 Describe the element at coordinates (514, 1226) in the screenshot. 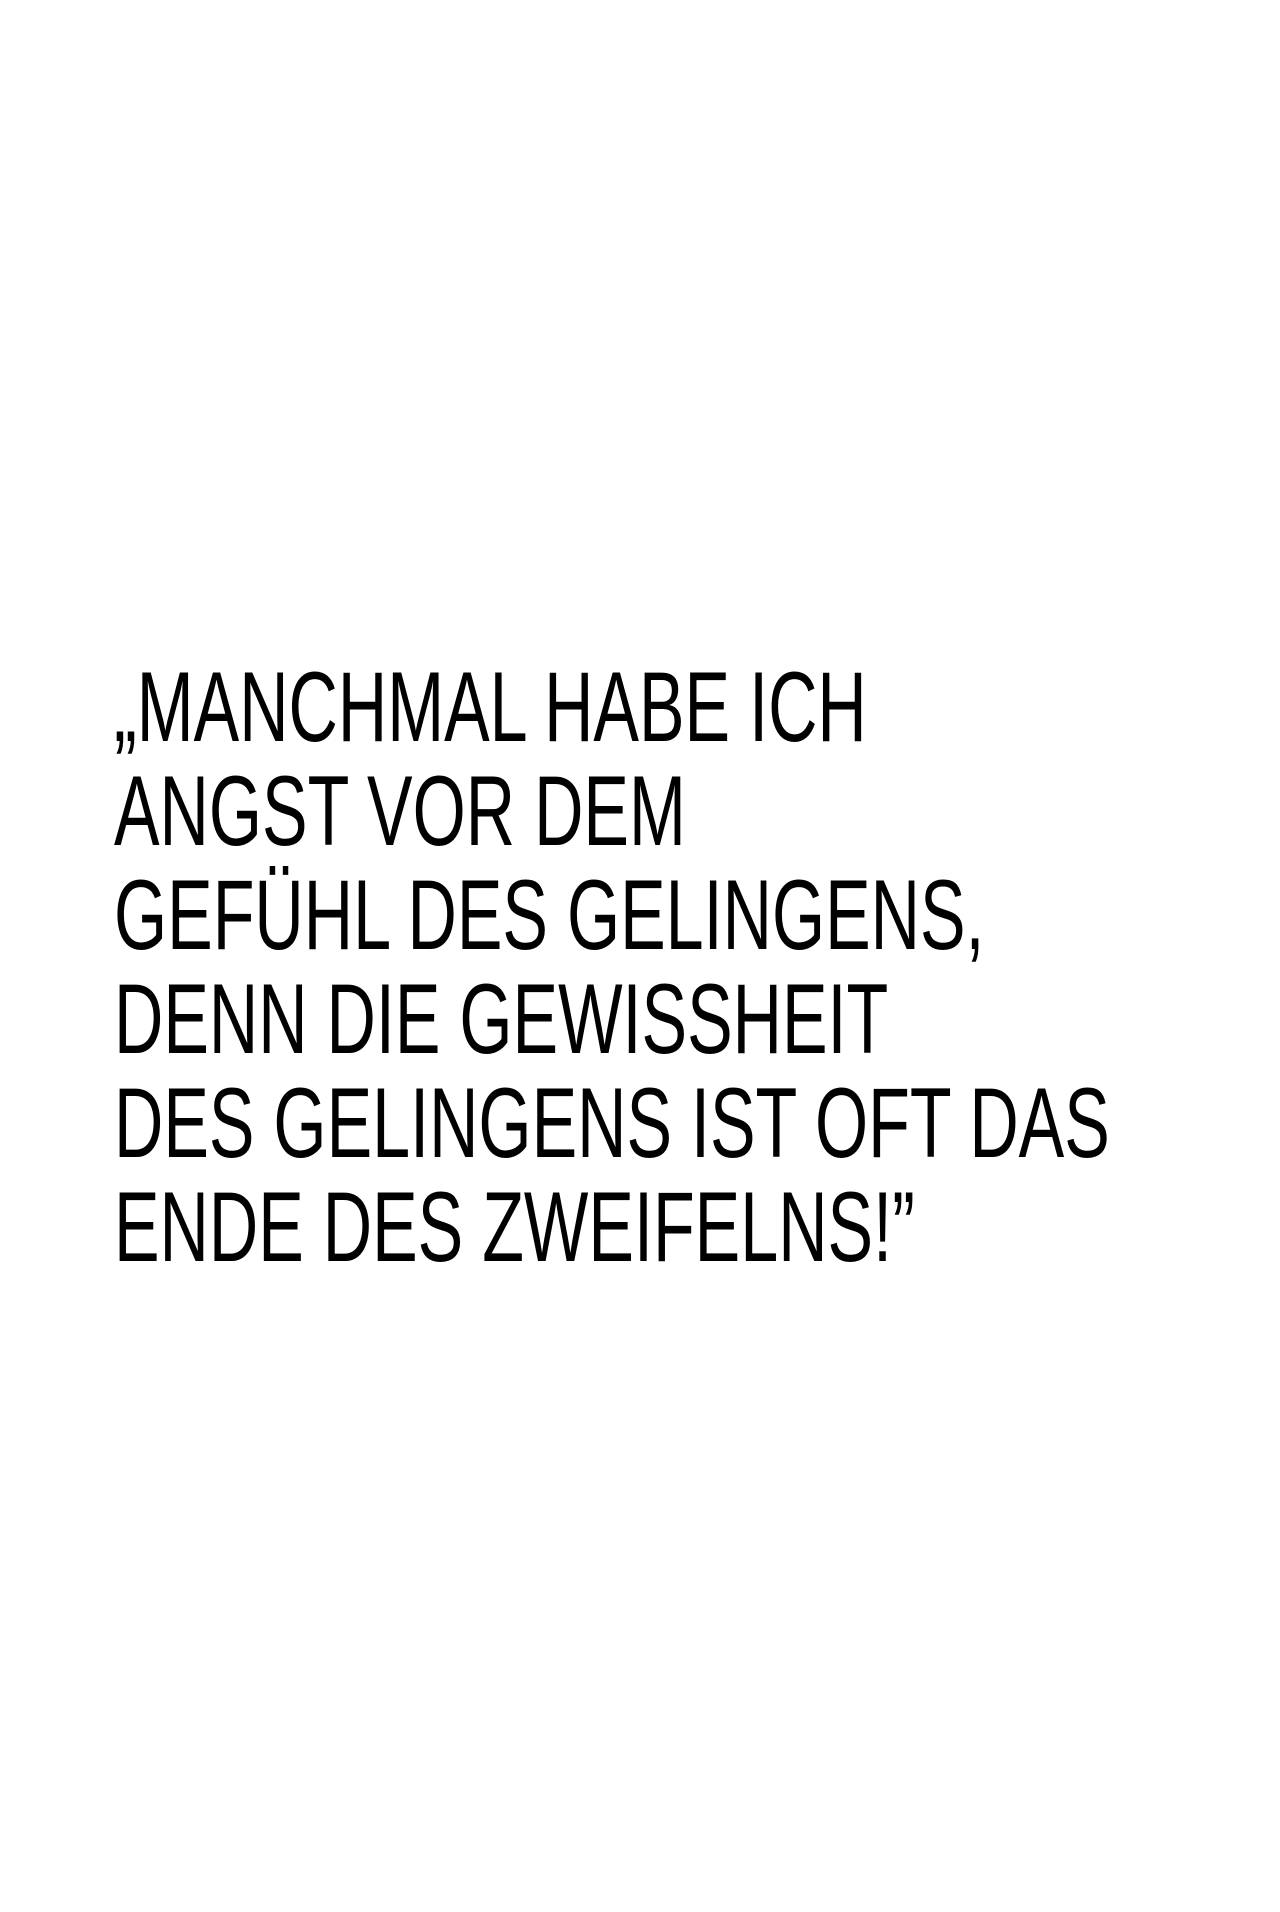

I see `quote-line: ENDE DES ZWEIFELNS!”` at that location.